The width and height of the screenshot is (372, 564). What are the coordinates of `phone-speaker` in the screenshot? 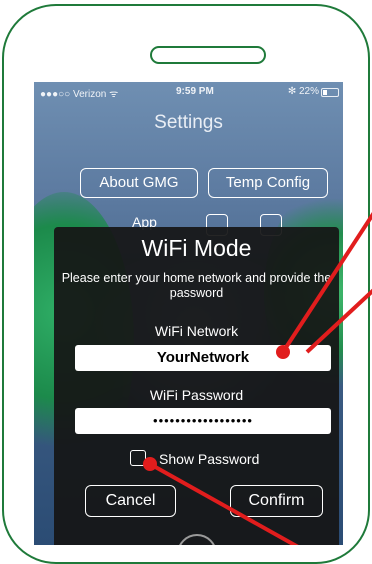 It's located at (208, 55).